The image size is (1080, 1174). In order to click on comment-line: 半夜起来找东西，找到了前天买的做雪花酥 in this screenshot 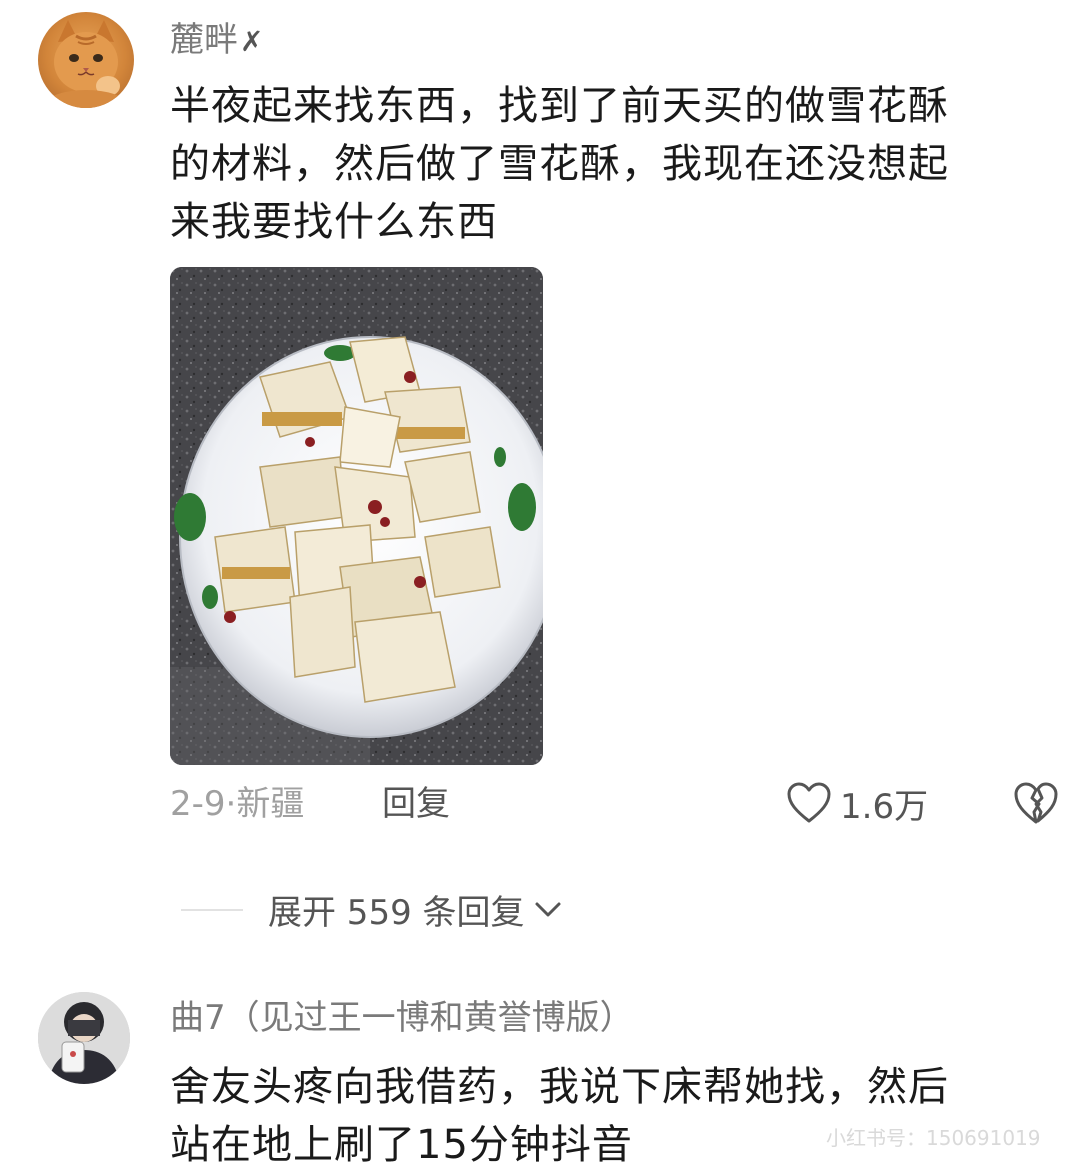, I will do `click(559, 106)`.